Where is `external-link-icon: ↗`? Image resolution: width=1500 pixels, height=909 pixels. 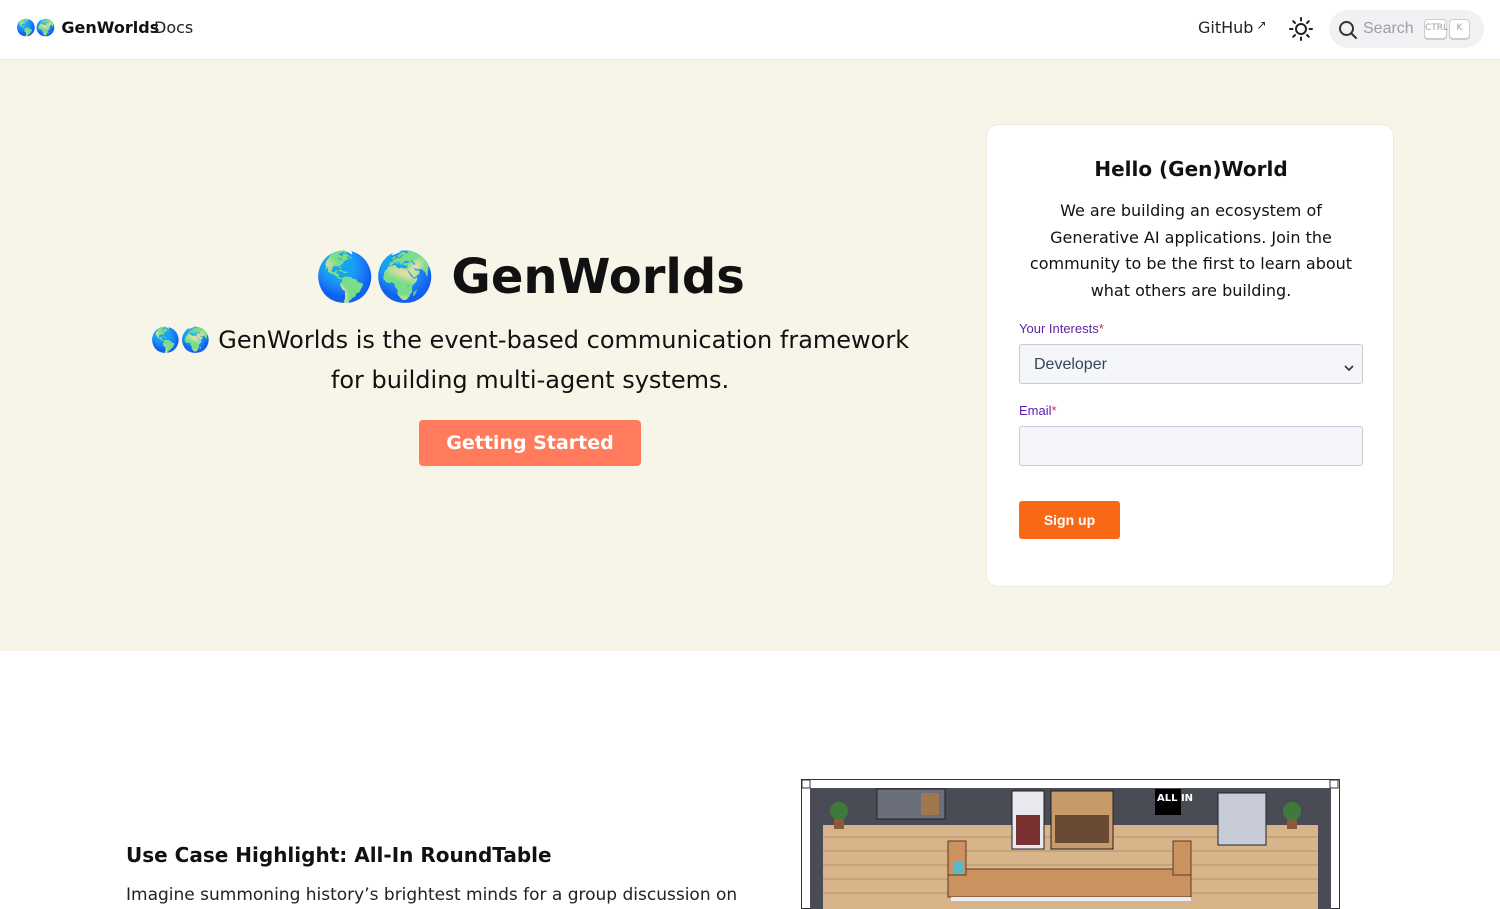 external-link-icon: ↗ is located at coordinates (1261, 25).